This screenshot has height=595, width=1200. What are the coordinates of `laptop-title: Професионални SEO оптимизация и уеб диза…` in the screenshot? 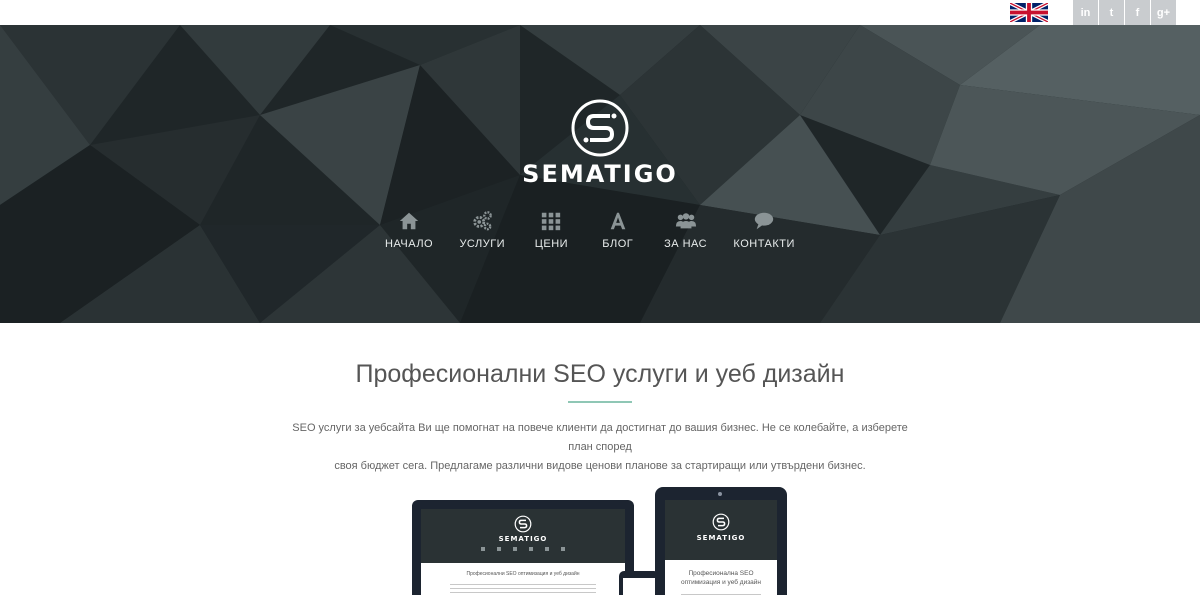 It's located at (523, 574).